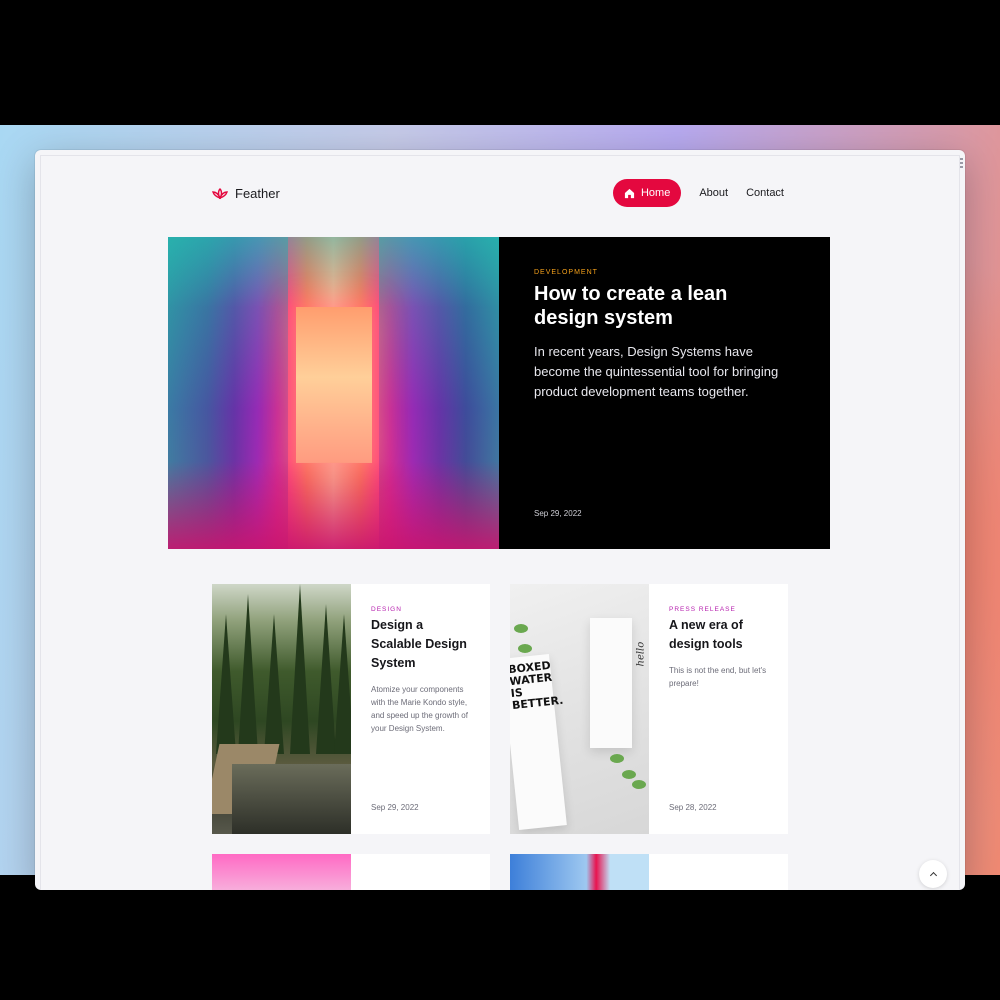 This screenshot has height=1000, width=1000. Describe the element at coordinates (664, 306) in the screenshot. I see `featured-post-title: How to create a lean design system` at that location.